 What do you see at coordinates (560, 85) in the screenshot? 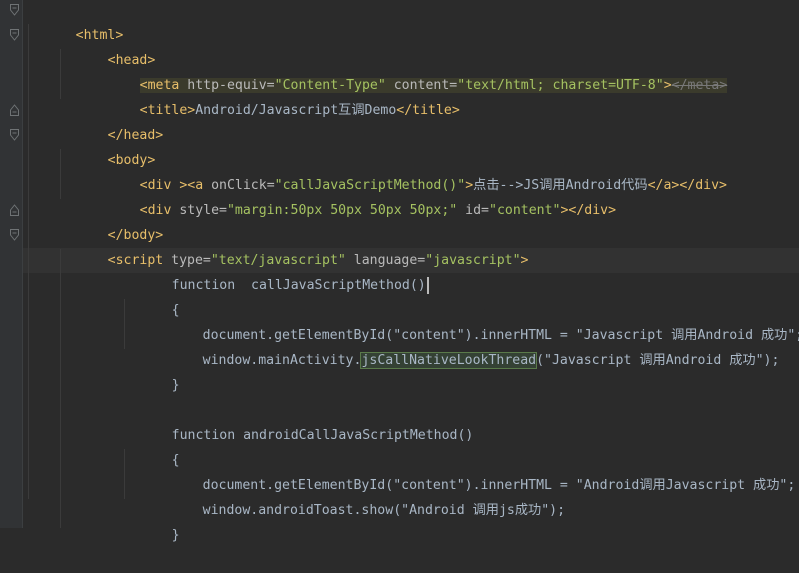
I see `attr-value: "text/html; charset=UTF-8"` at bounding box center [560, 85].